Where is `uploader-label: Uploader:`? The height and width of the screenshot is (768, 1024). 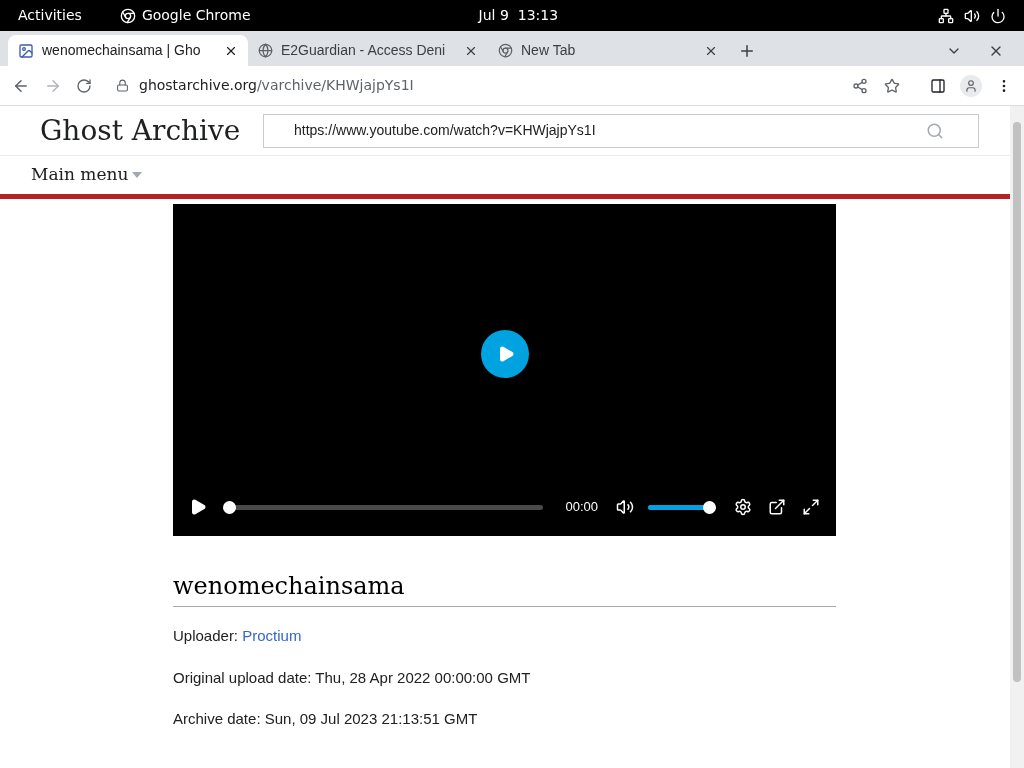
uploader-label: Uploader: is located at coordinates (206, 635).